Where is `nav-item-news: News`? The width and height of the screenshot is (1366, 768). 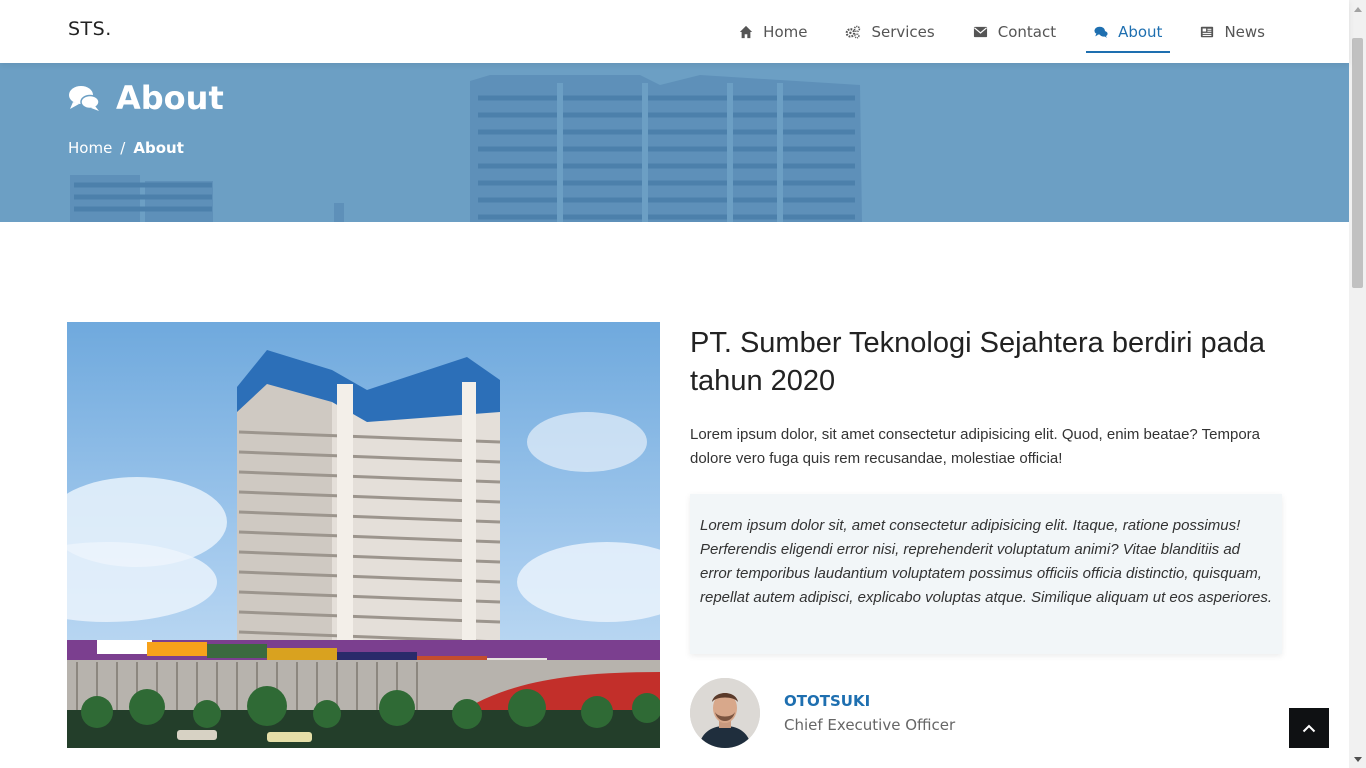
nav-item-news: News is located at coordinates (1232, 32).